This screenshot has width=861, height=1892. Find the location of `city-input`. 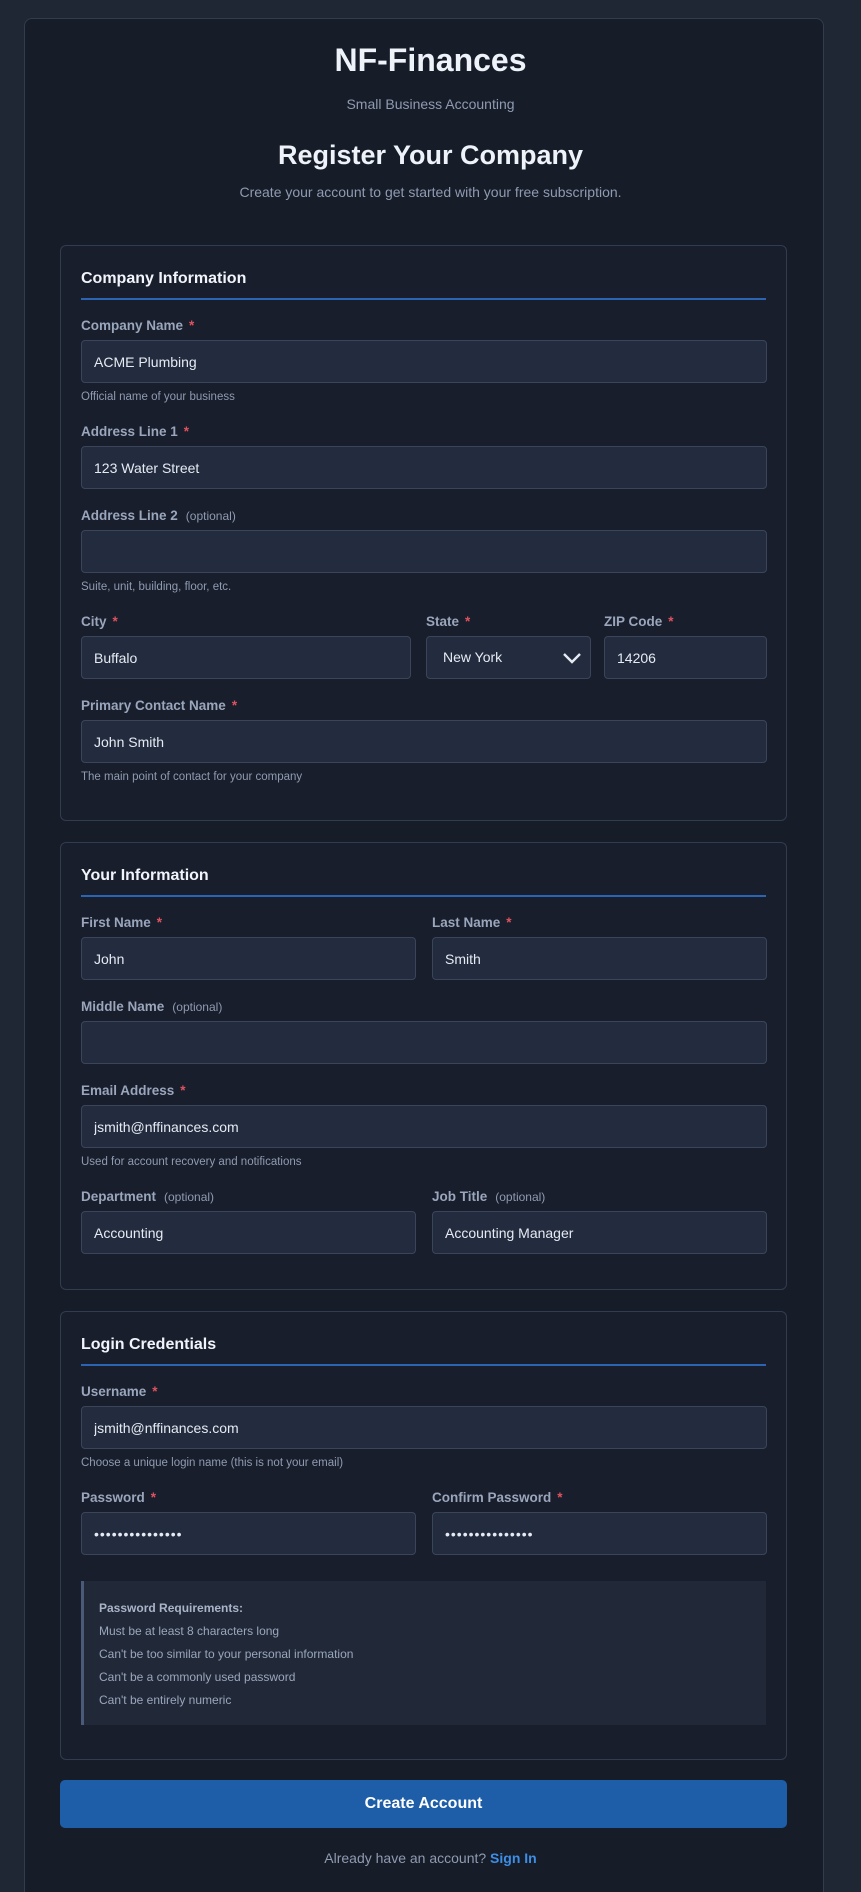

city-input is located at coordinates (246, 657).